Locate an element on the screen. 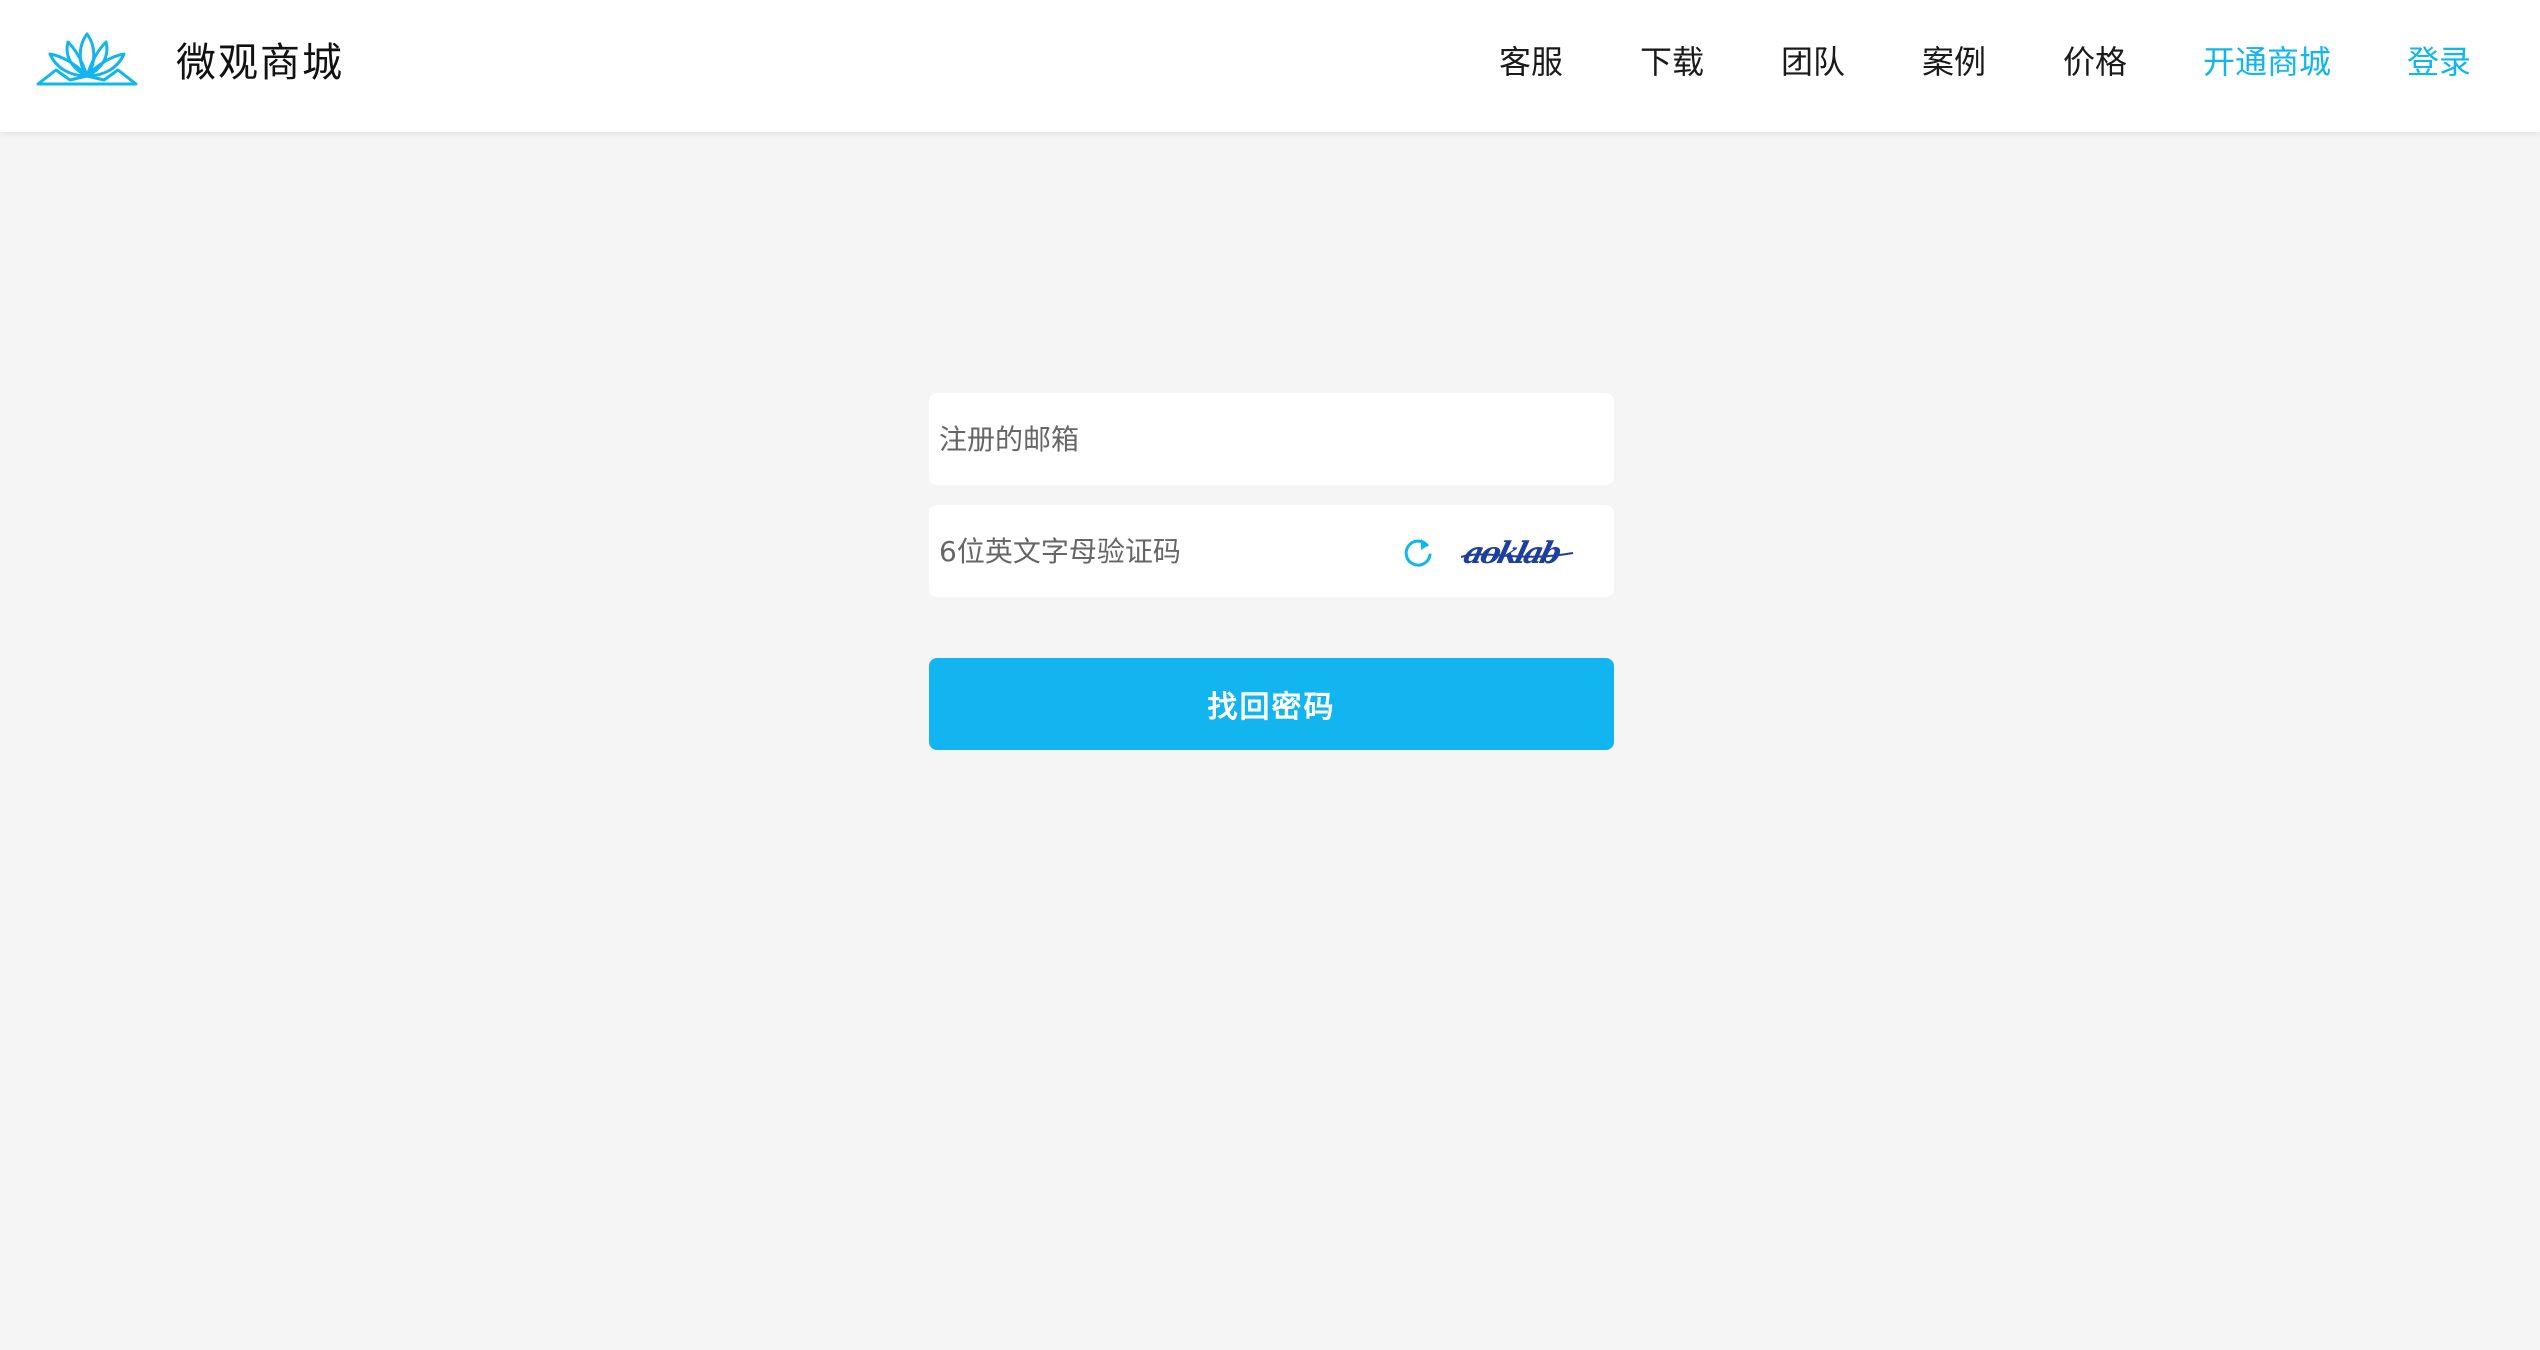 The width and height of the screenshot is (2540, 1350). top-header: 微观商城 客服 下载 团队 案例 价格 开通商城 登录 is located at coordinates (1270, 66).